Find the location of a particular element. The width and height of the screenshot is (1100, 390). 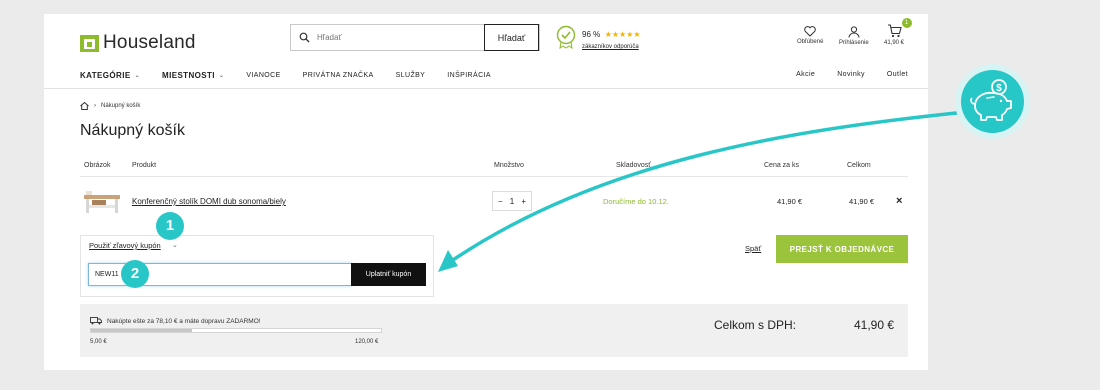

piggy-bank-badge: $ is located at coordinates (992, 101).